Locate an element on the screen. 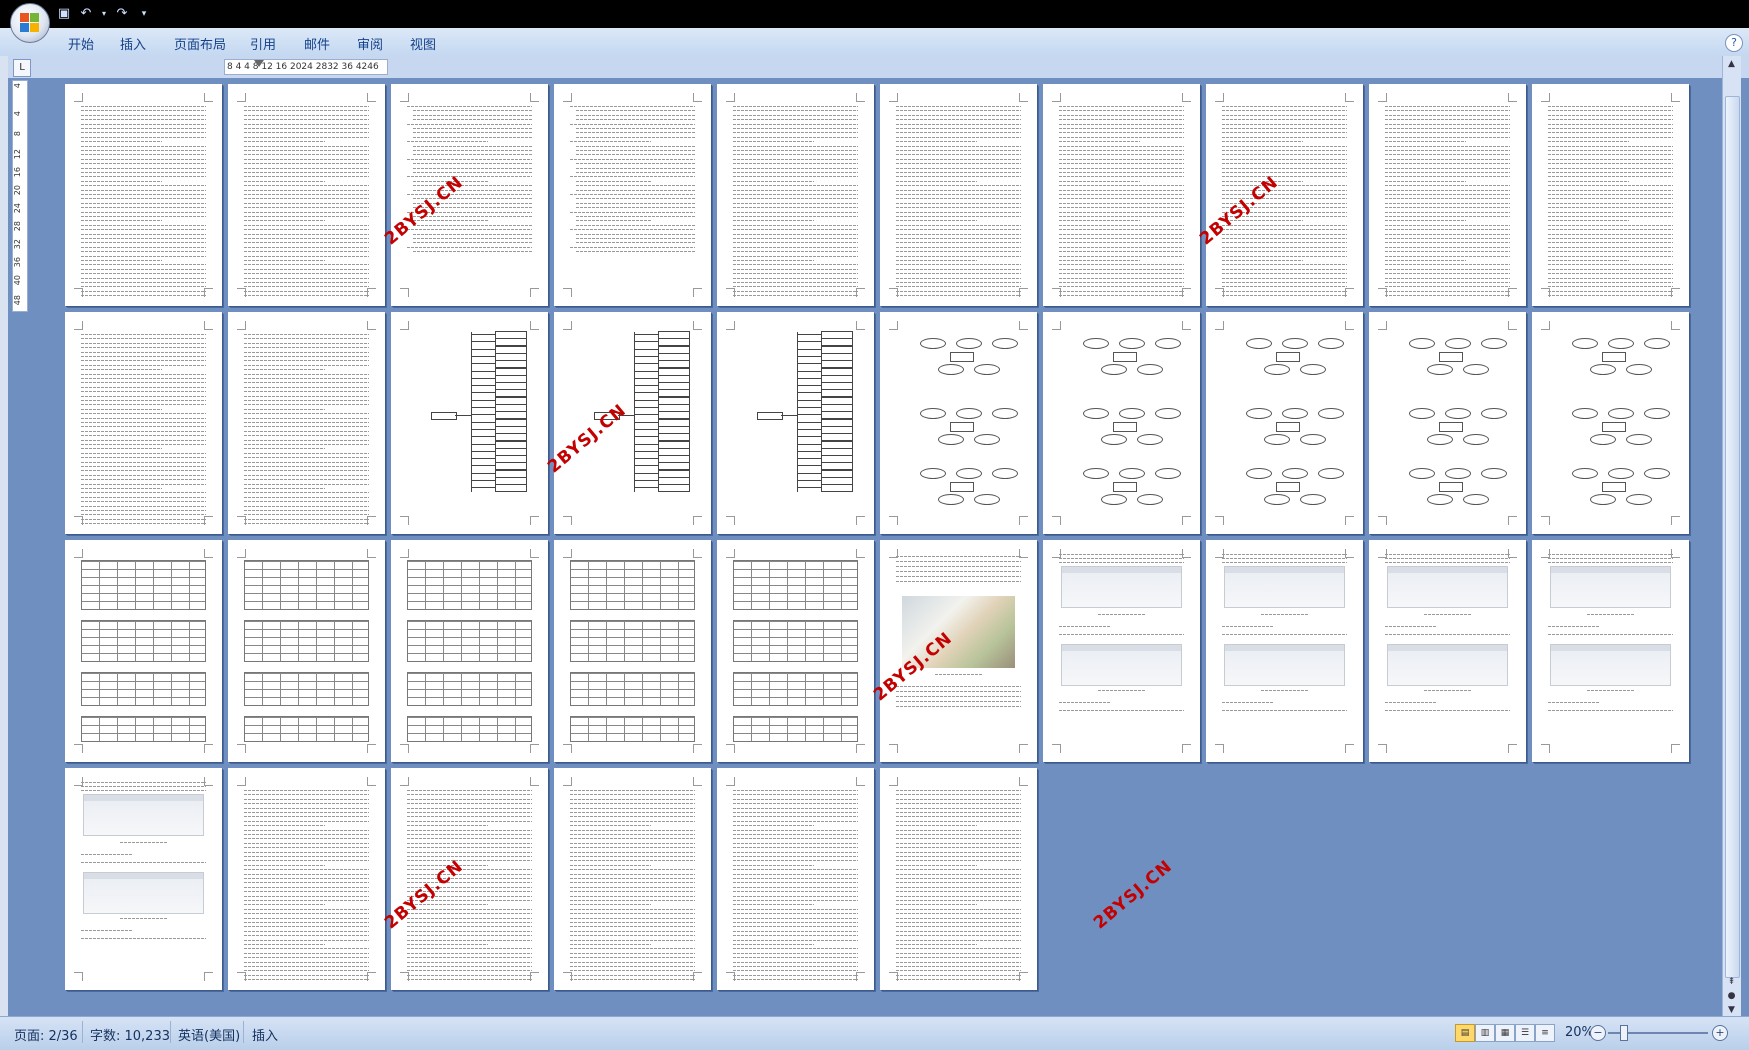 This screenshot has width=1749, height=1050. save-icon: ▣ is located at coordinates (64, 14).